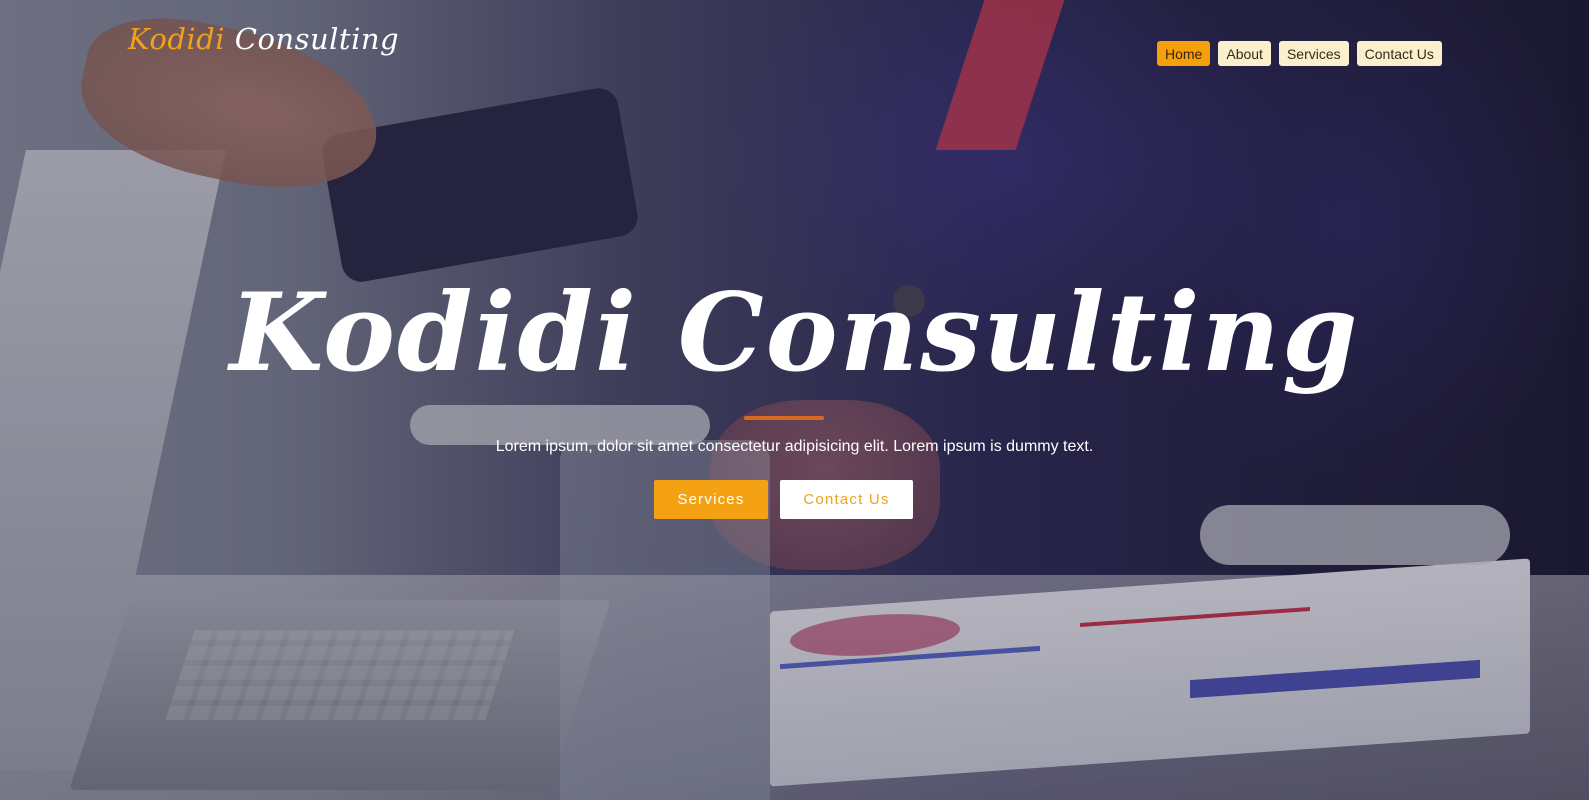  What do you see at coordinates (846, 499) in the screenshot?
I see `contact-us-button: Contact Us` at bounding box center [846, 499].